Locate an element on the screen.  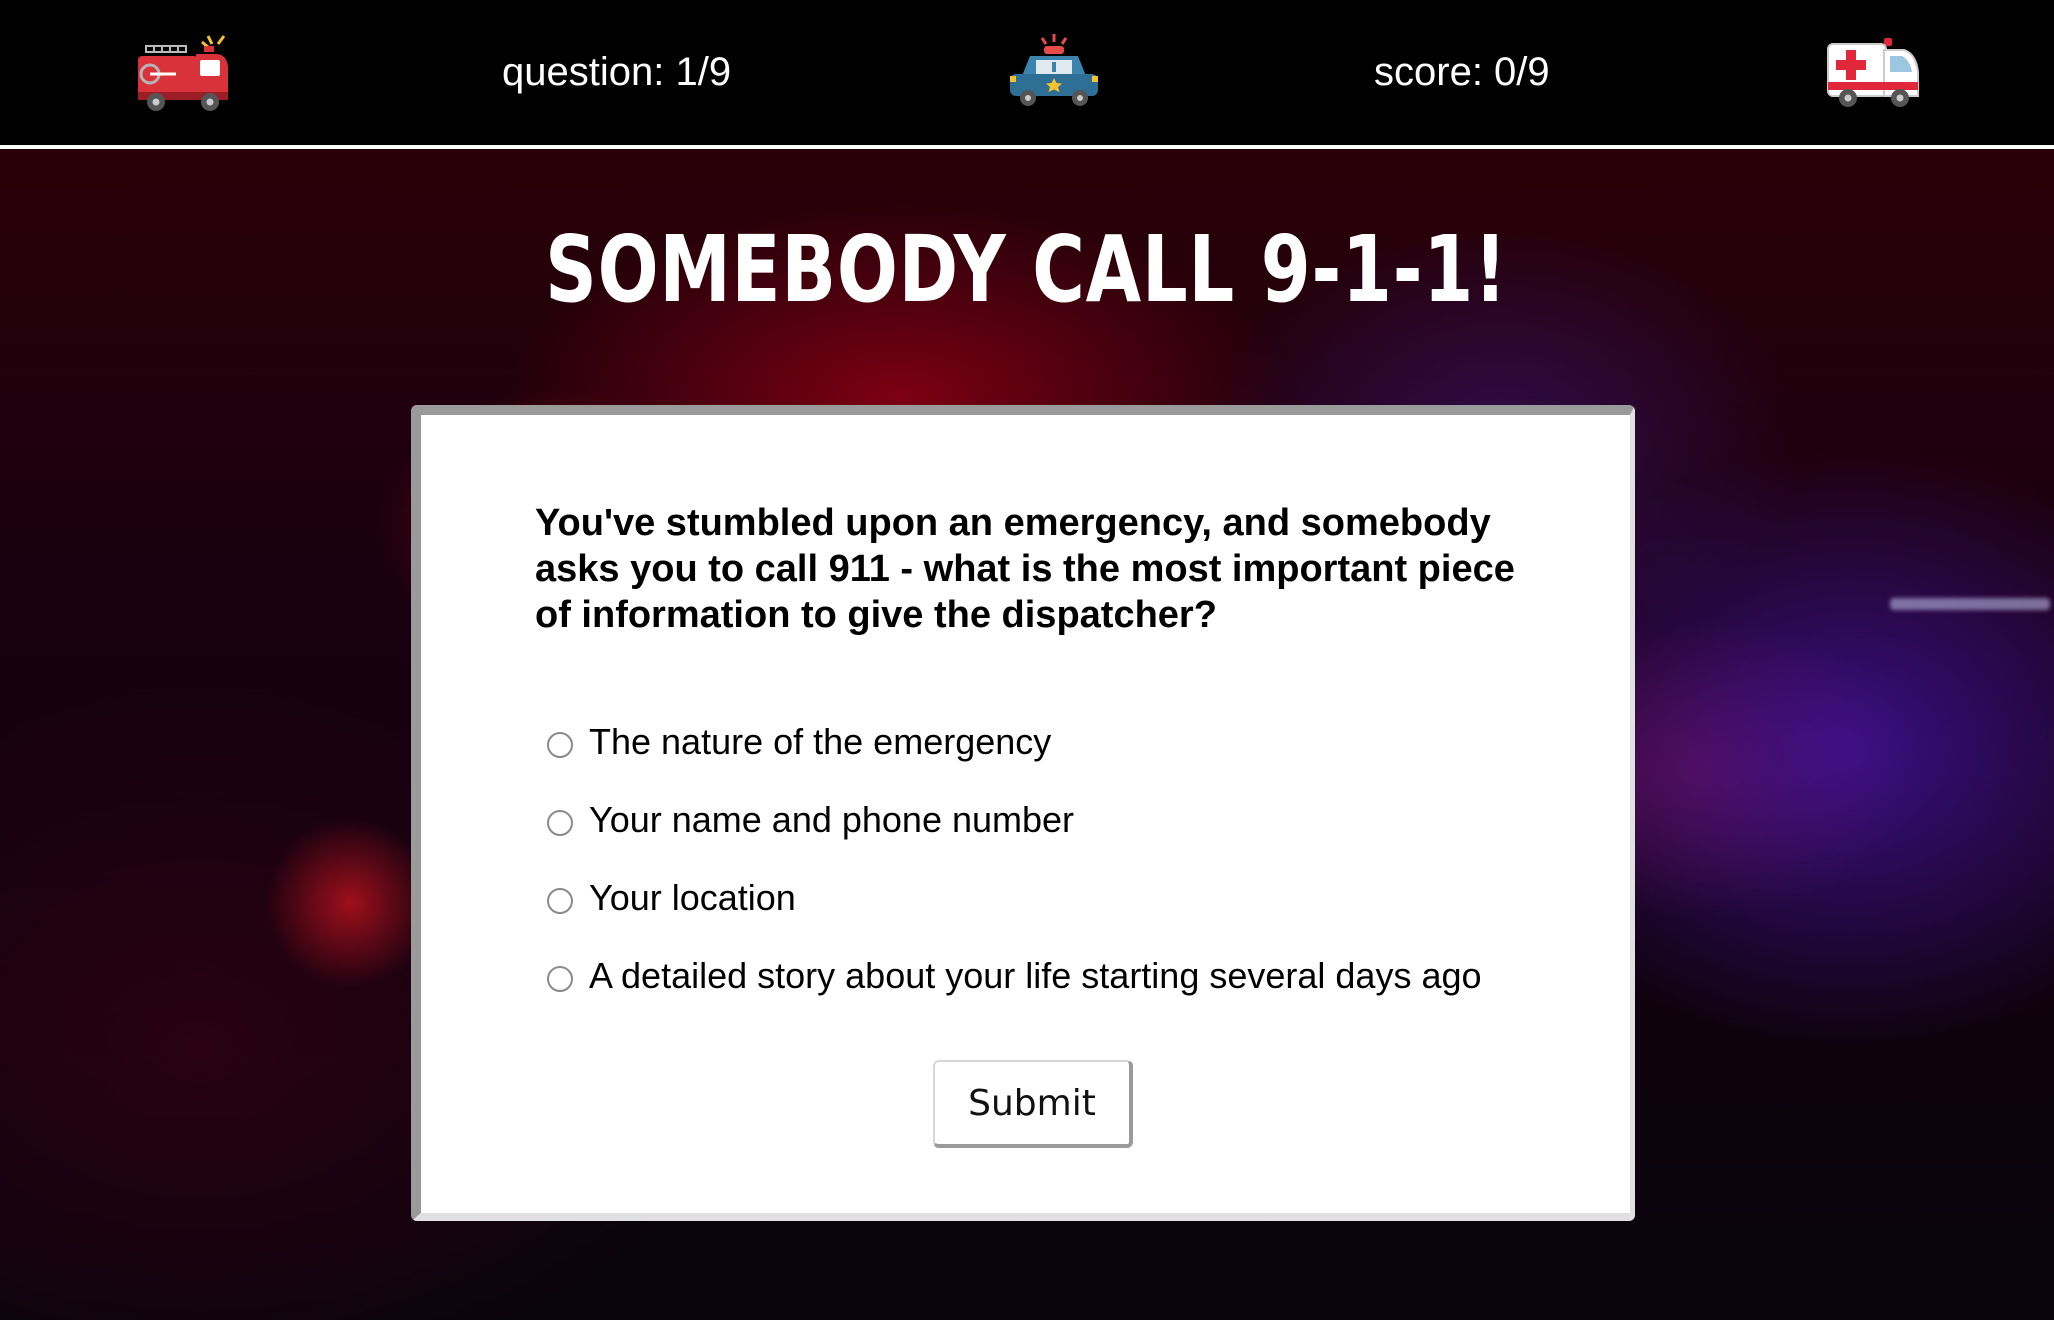
answer-option-1: The nature of the emergency is located at coordinates (799, 742).